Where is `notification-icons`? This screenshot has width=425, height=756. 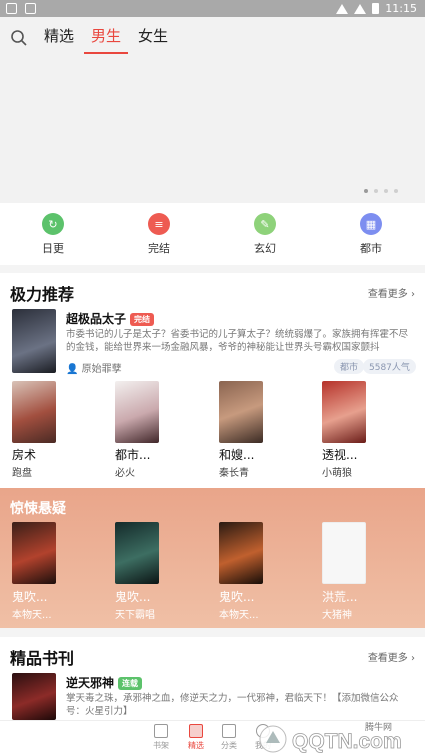 notification-icons is located at coordinates (21, 8).